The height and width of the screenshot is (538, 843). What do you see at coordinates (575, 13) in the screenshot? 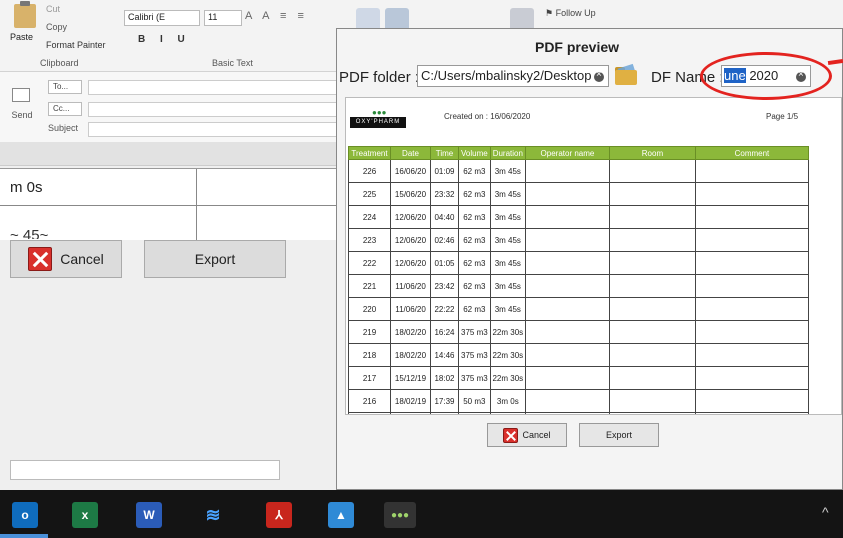
I see `follow-up-label: Follow Up` at bounding box center [575, 13].